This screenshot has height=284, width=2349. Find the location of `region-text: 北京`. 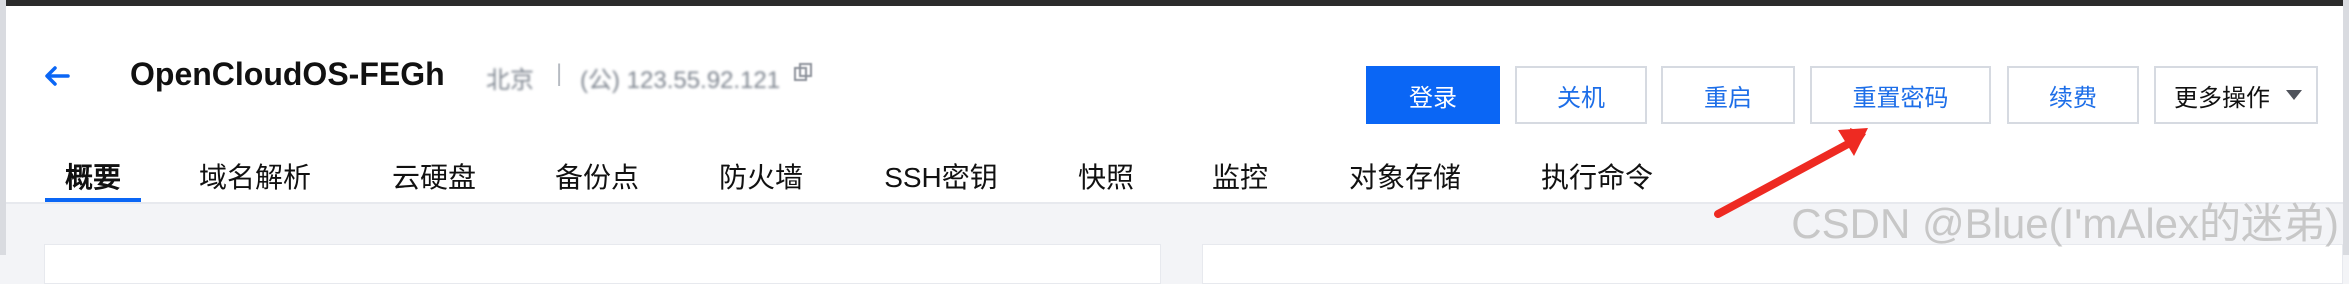

region-text: 北京 is located at coordinates (510, 80).